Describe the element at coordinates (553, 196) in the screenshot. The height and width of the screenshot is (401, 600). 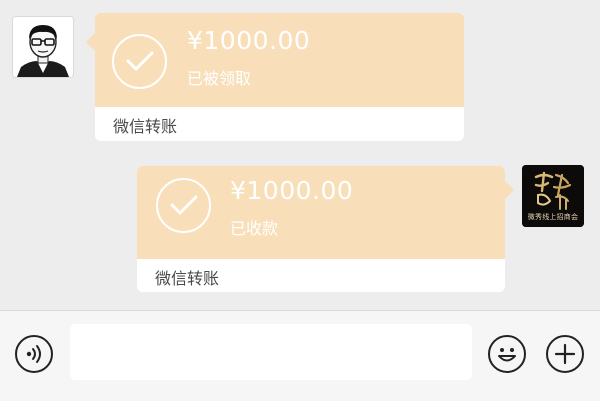
I see `self-avatar: 微秀线上招商会` at that location.